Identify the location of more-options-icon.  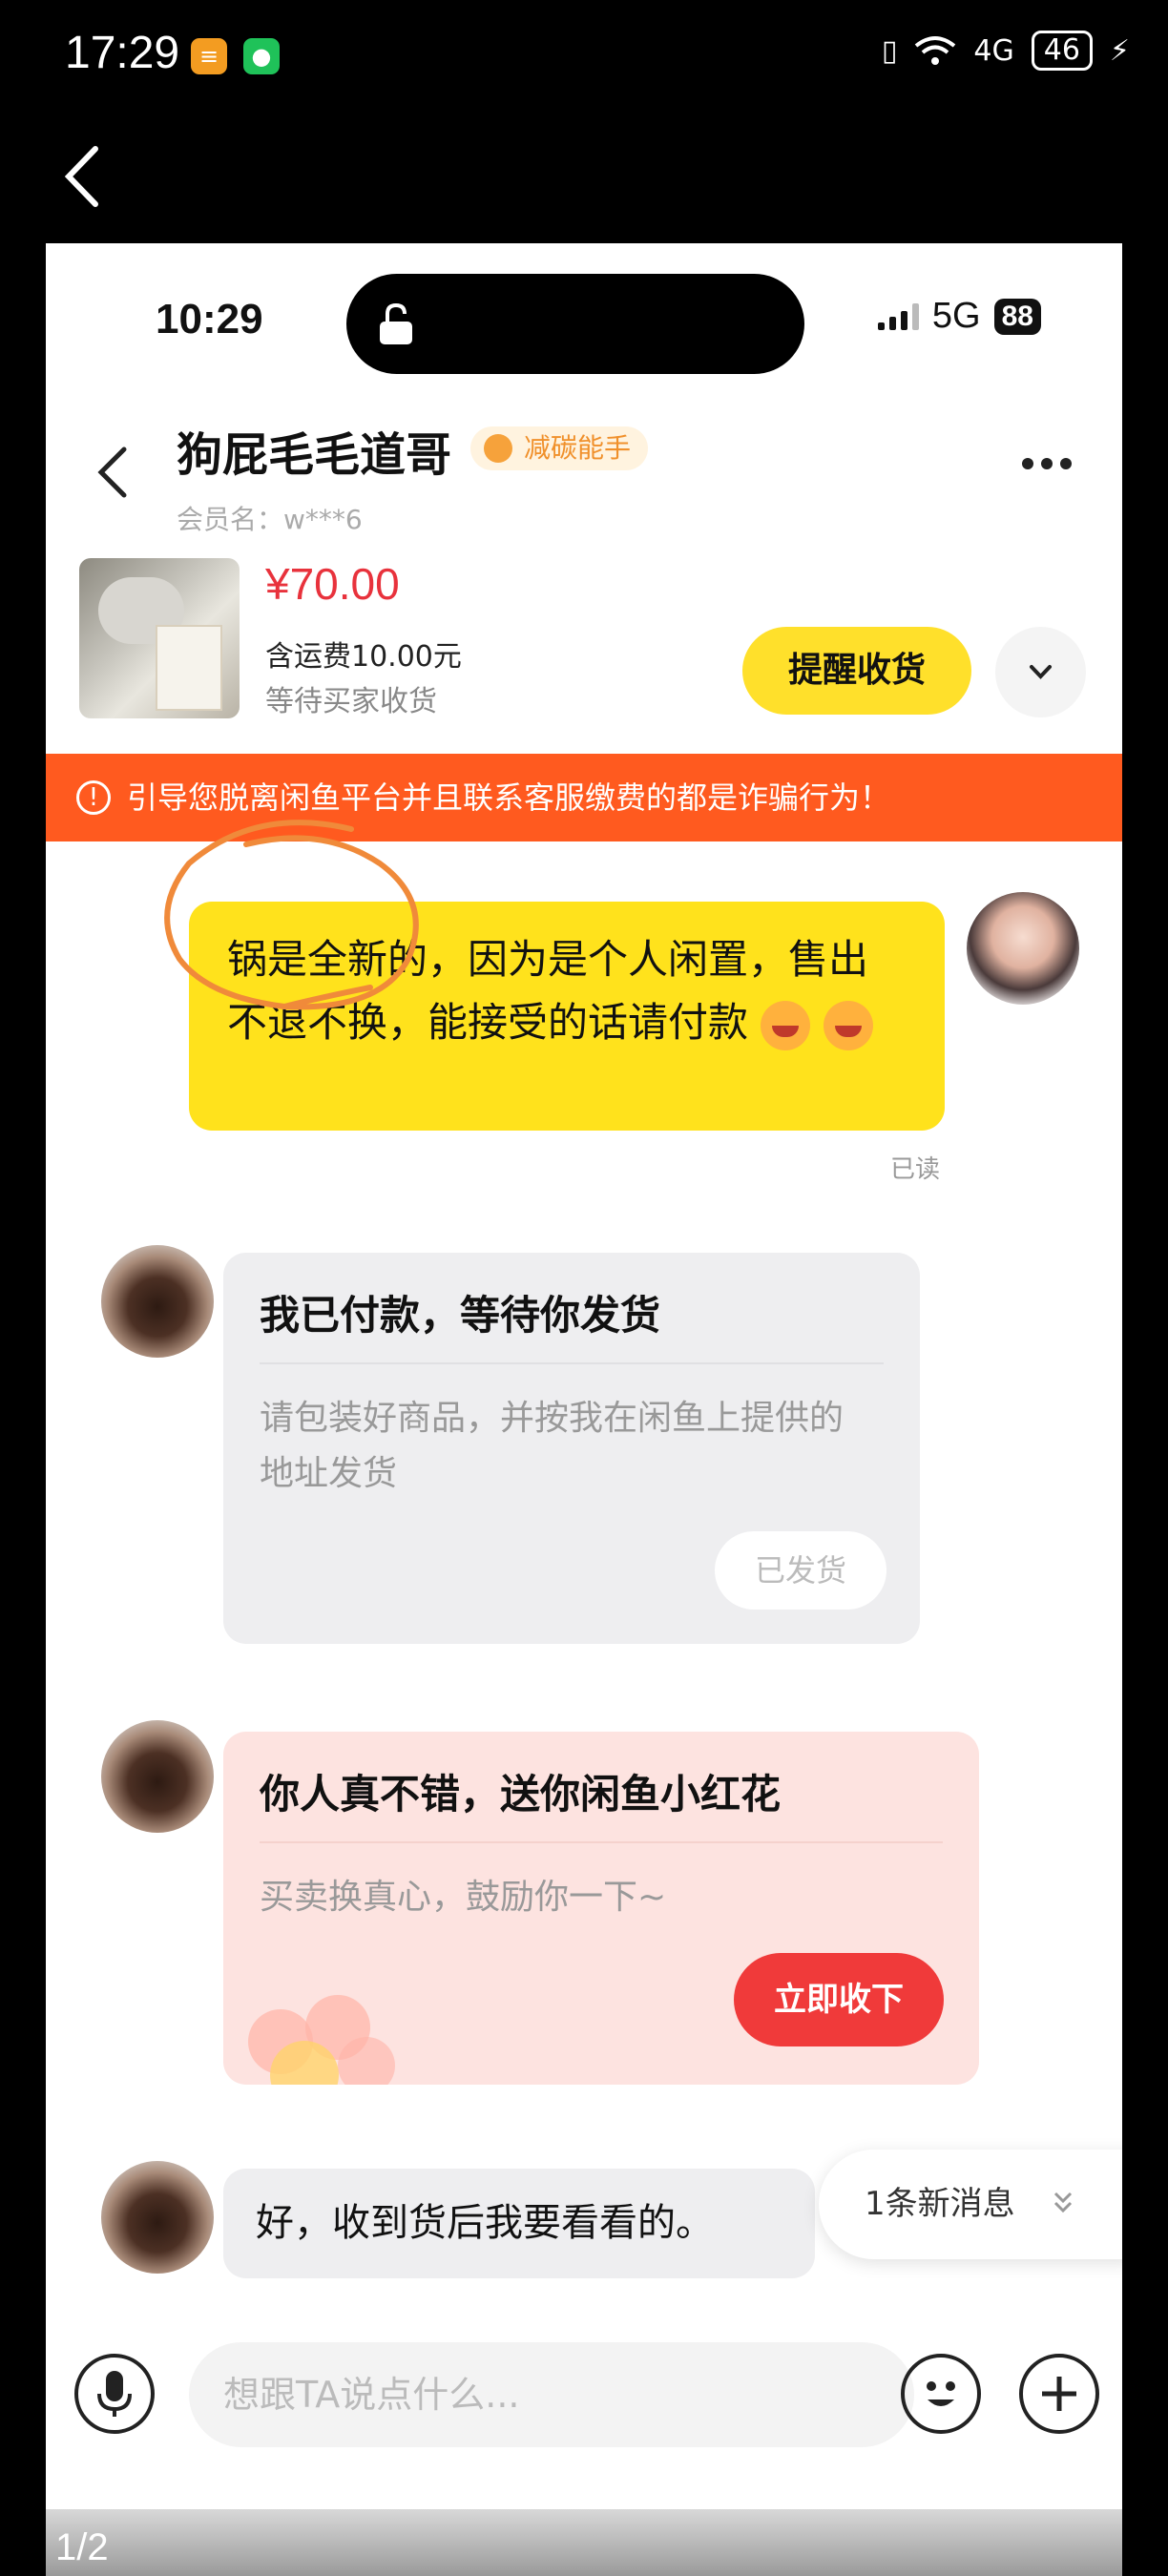
(1050, 467).